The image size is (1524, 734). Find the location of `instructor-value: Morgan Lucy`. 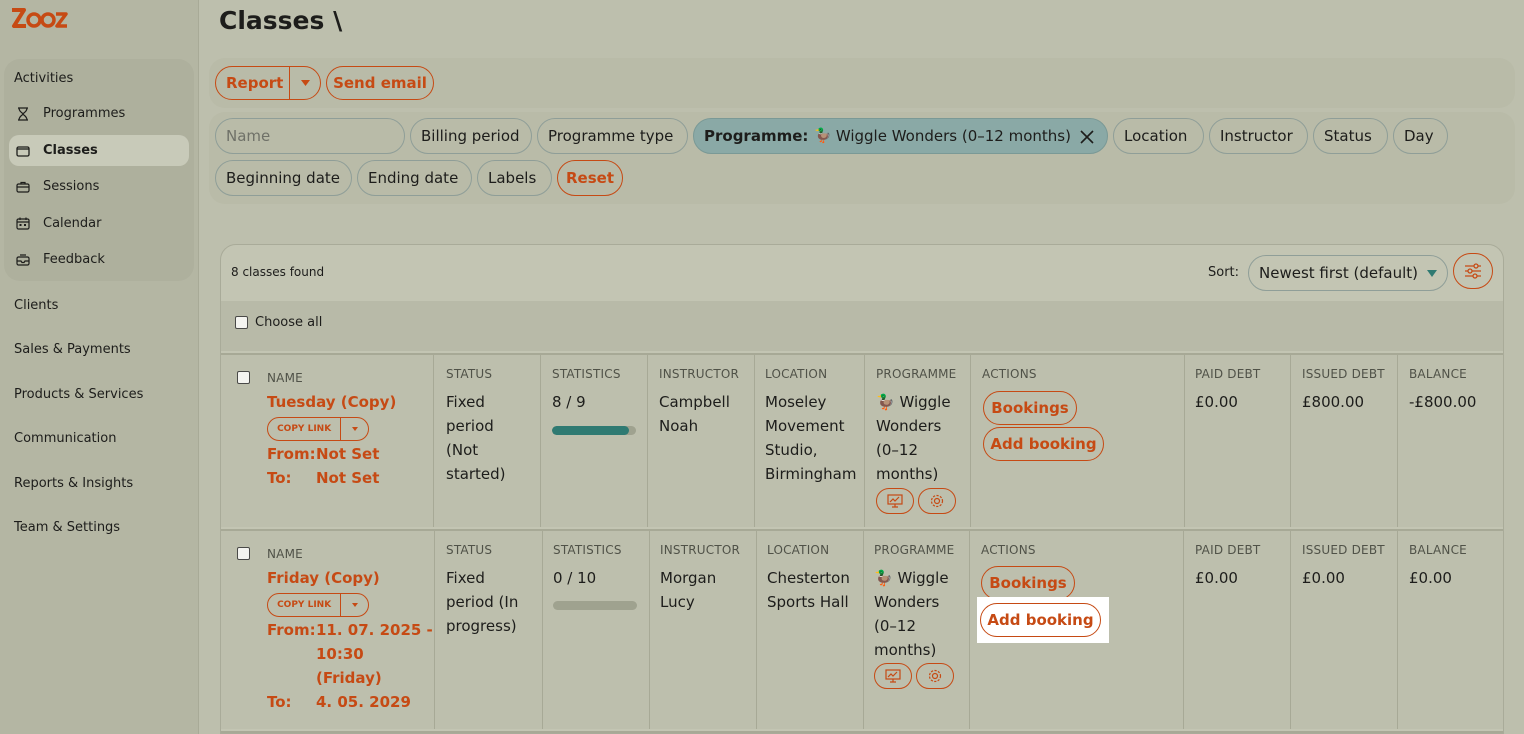

instructor-value: Morgan Lucy is located at coordinates (688, 590).